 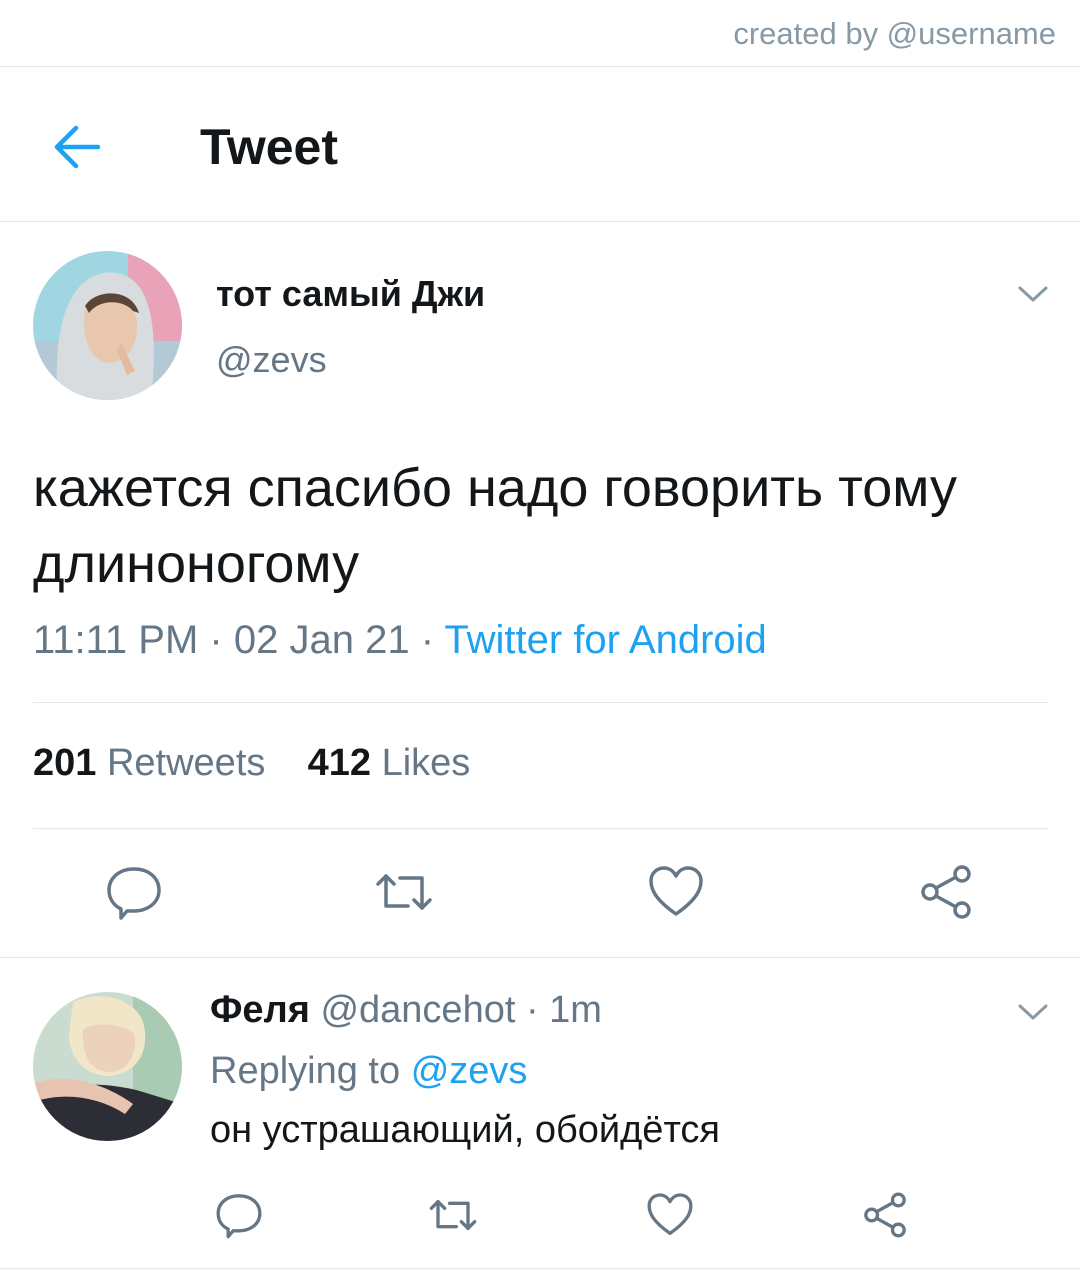 What do you see at coordinates (426, 763) in the screenshot?
I see `likes-label: Likes` at bounding box center [426, 763].